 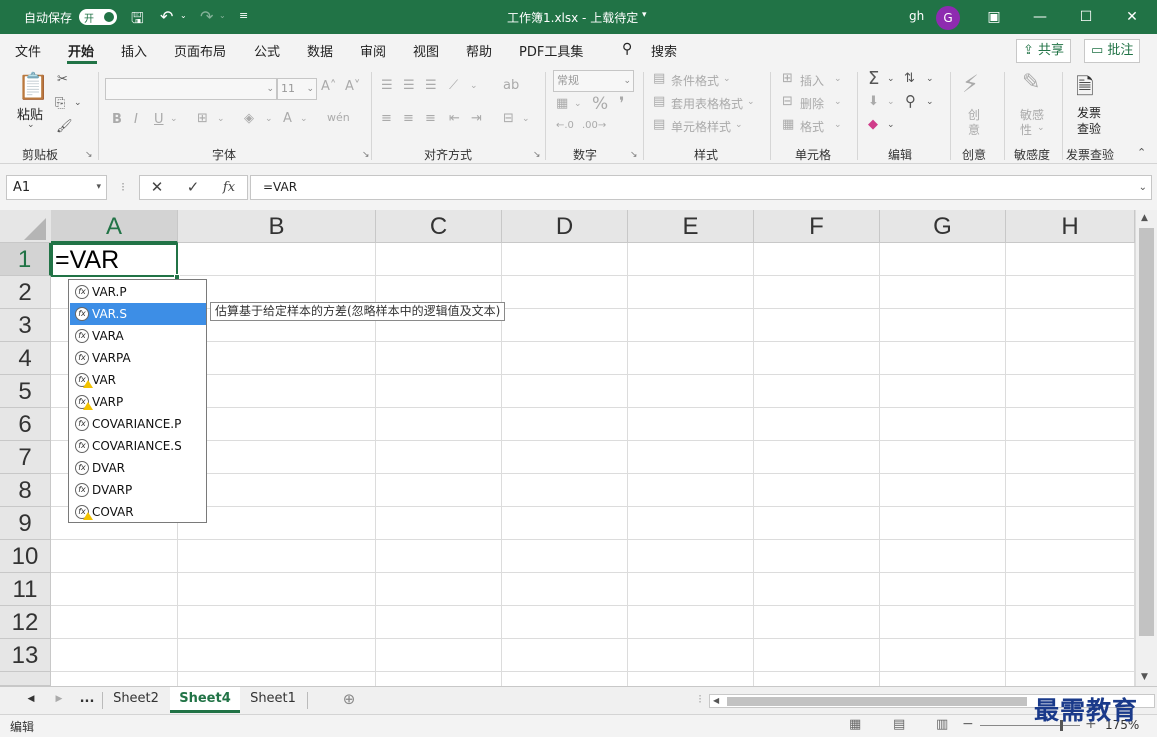 What do you see at coordinates (25, 589) in the screenshot?
I see `row-header-11: 11` at bounding box center [25, 589].